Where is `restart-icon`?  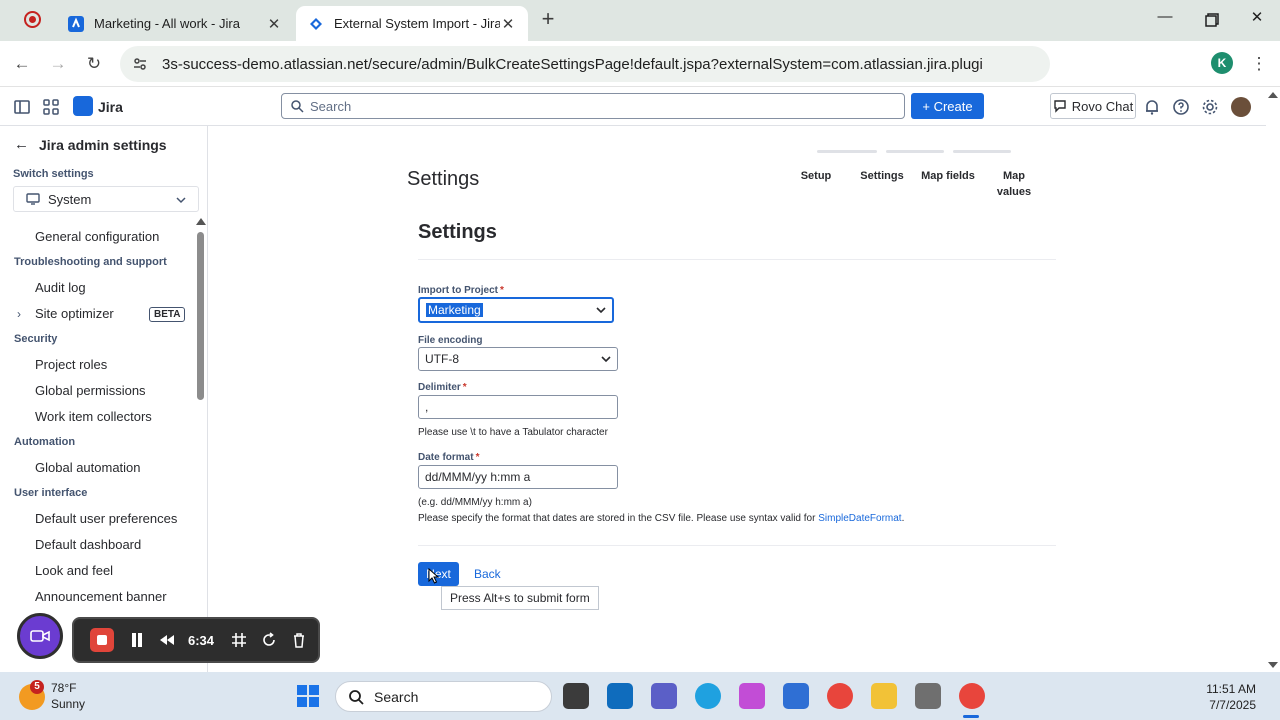 restart-icon is located at coordinates (269, 640).